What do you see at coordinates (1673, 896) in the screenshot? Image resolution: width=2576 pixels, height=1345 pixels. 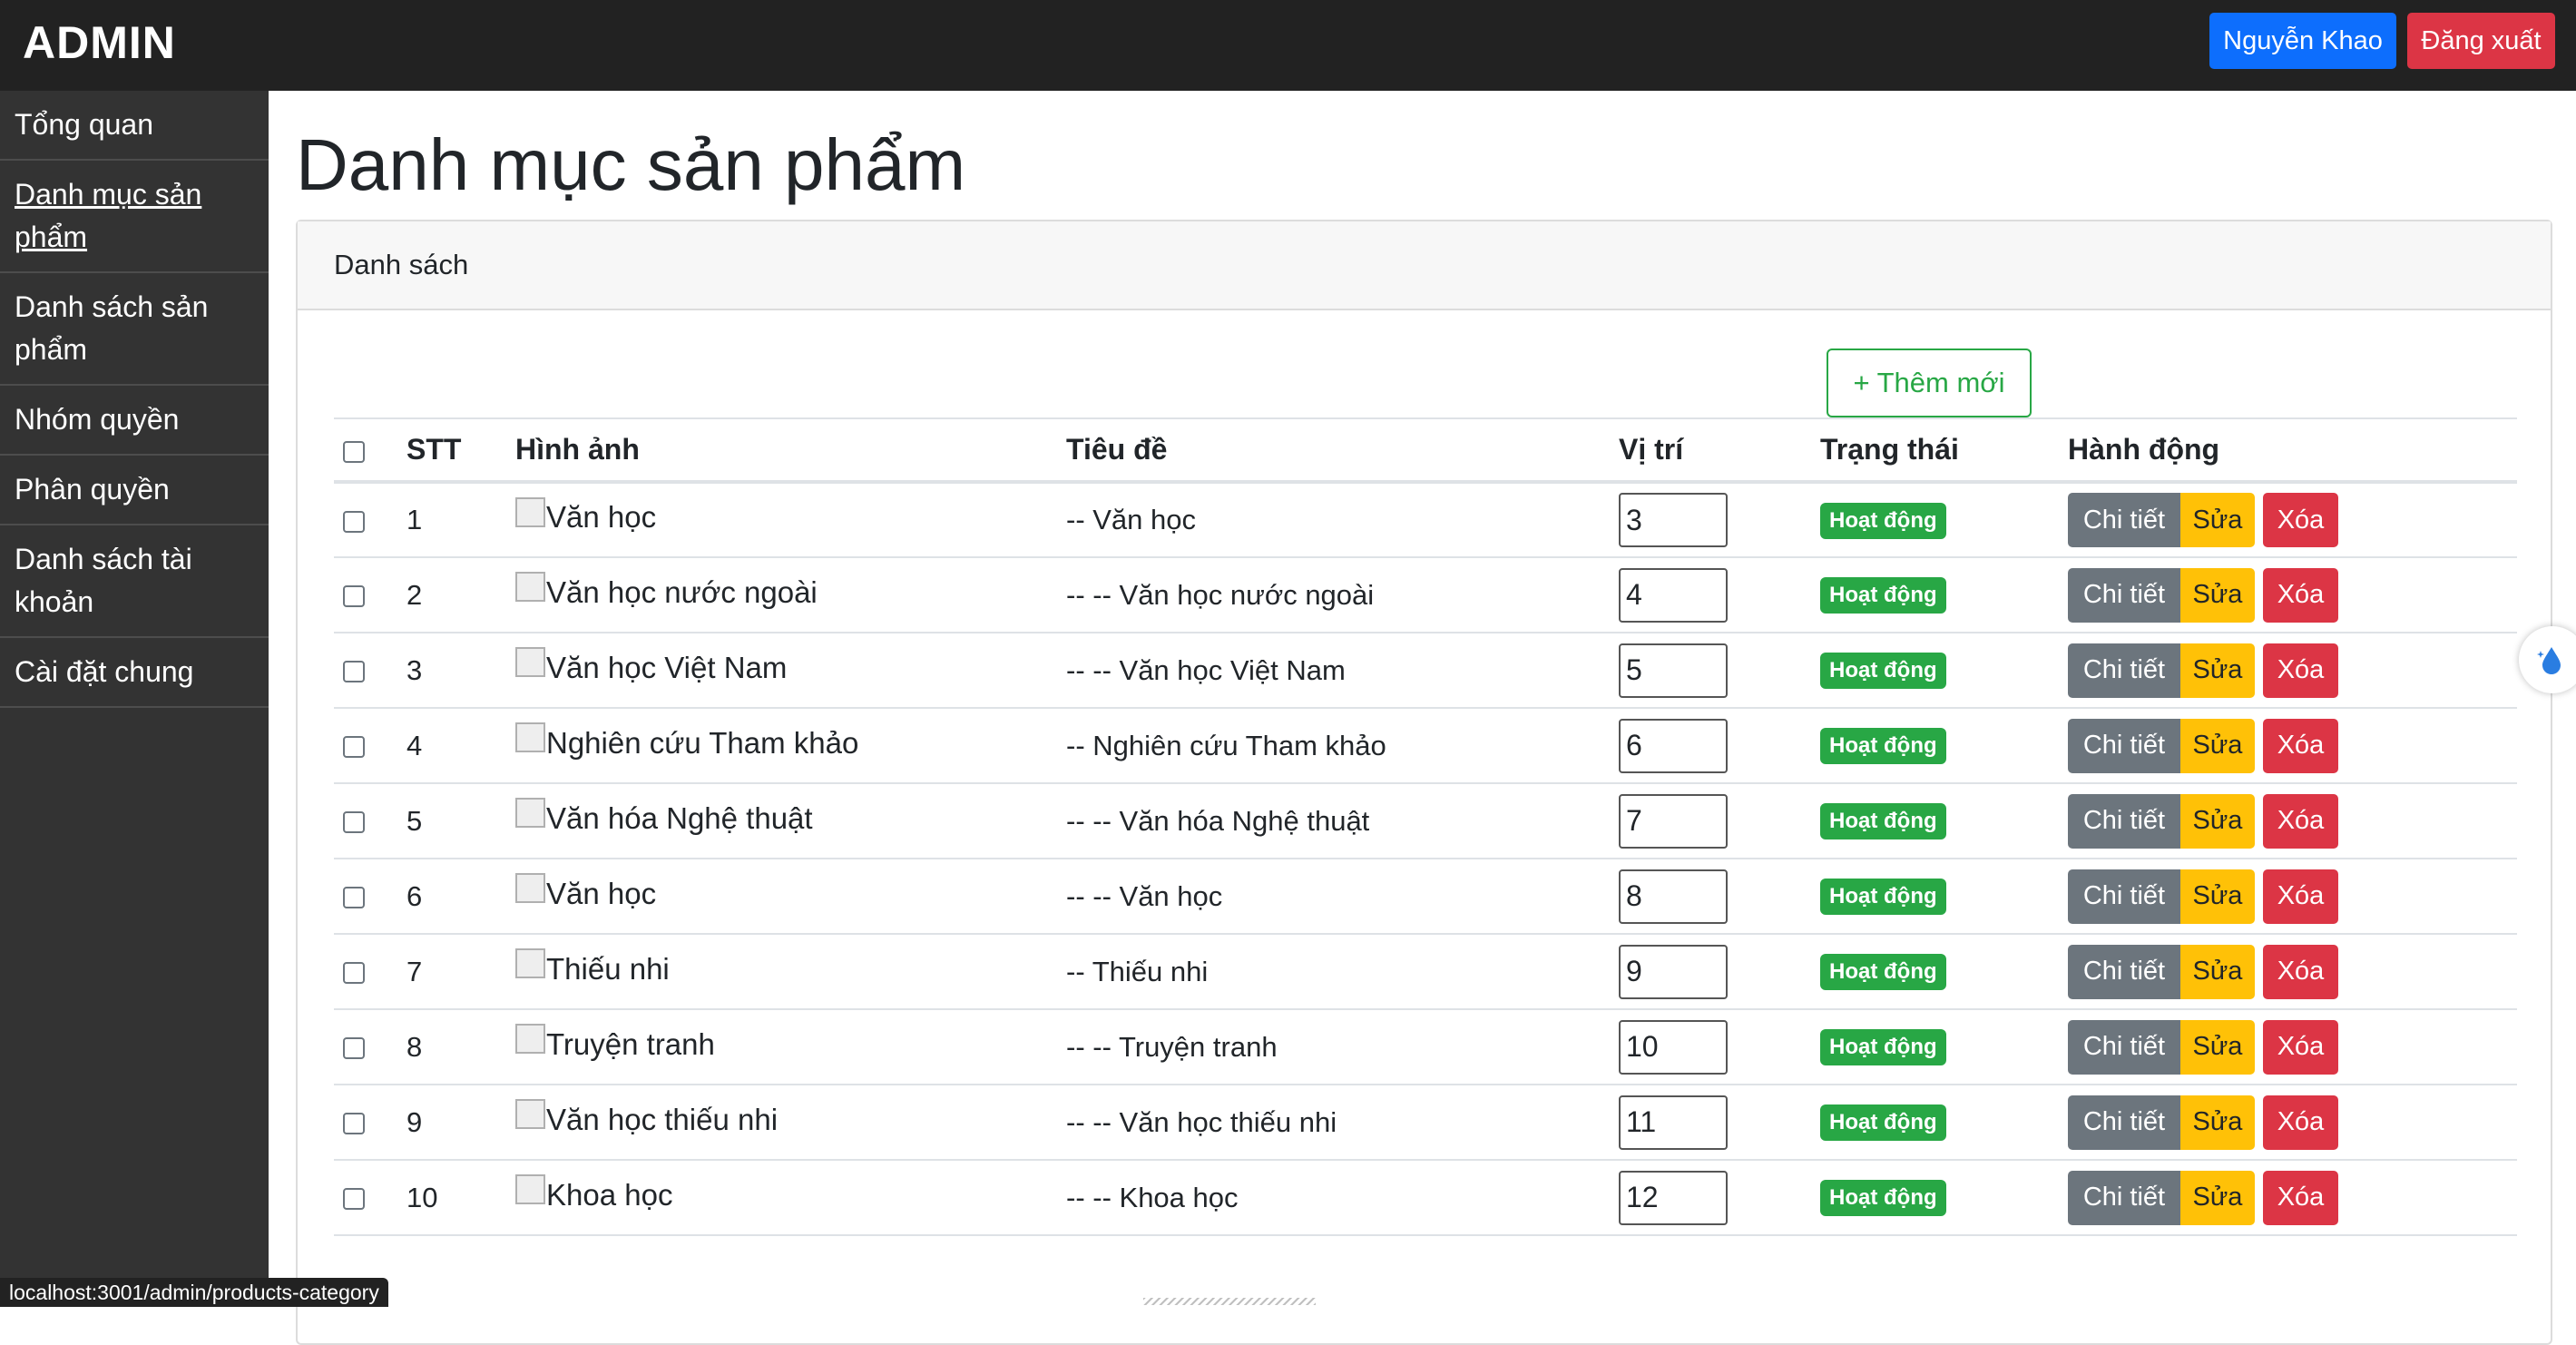 I see `position-input: 8` at bounding box center [1673, 896].